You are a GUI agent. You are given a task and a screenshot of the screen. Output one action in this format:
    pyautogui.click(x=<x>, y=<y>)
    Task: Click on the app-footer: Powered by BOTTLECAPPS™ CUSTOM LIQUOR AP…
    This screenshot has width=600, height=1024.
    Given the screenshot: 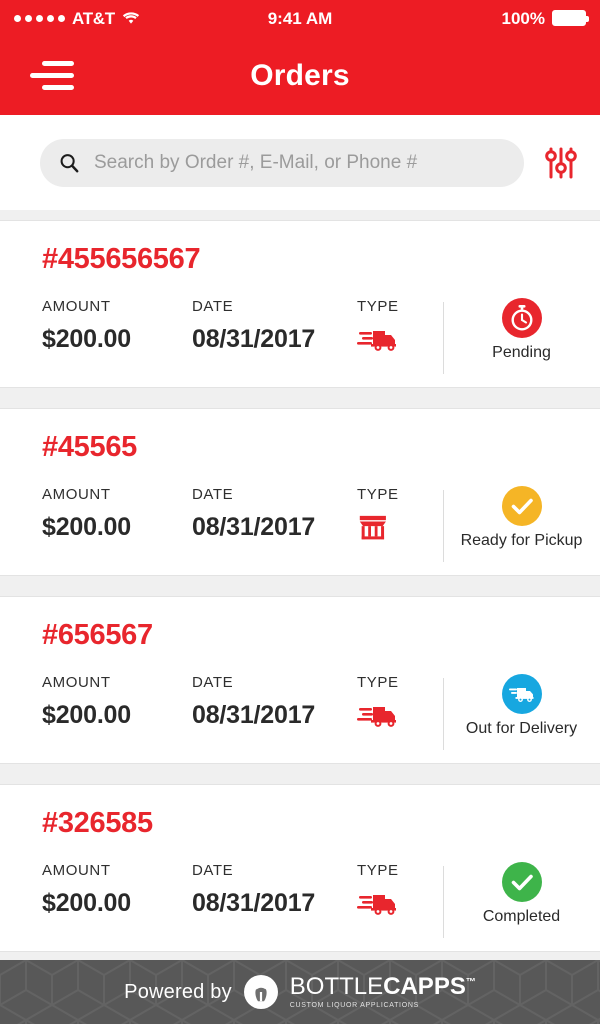 What is the action you would take?
    pyautogui.click(x=300, y=992)
    